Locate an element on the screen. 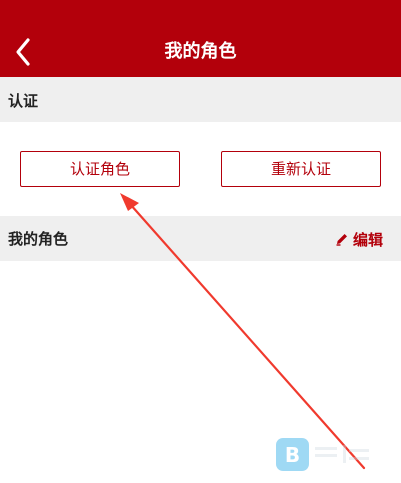 The width and height of the screenshot is (401, 483). watermark-text is located at coordinates (342, 454).